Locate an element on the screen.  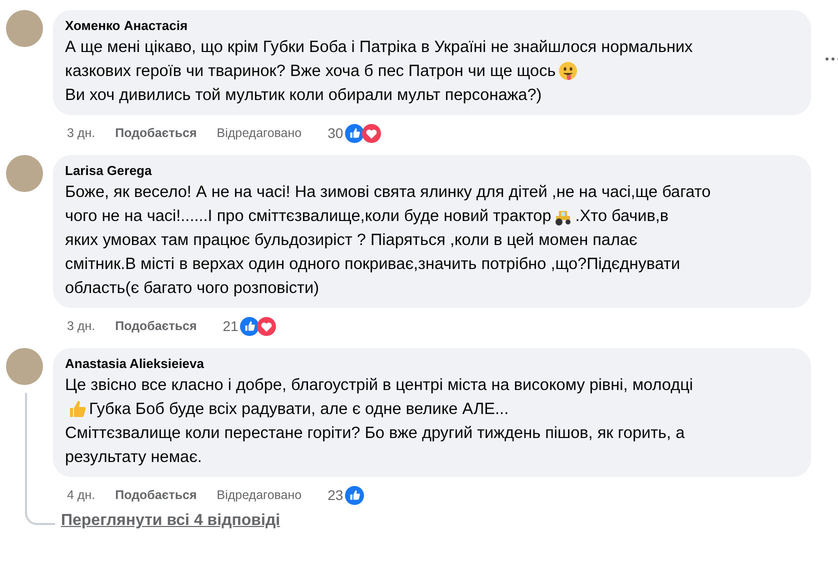
grinning-face-icon is located at coordinates (568, 71).